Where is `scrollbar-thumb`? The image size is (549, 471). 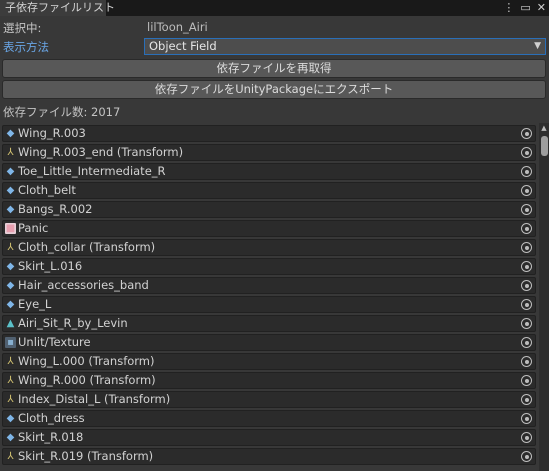
scrollbar-thumb is located at coordinates (544, 146).